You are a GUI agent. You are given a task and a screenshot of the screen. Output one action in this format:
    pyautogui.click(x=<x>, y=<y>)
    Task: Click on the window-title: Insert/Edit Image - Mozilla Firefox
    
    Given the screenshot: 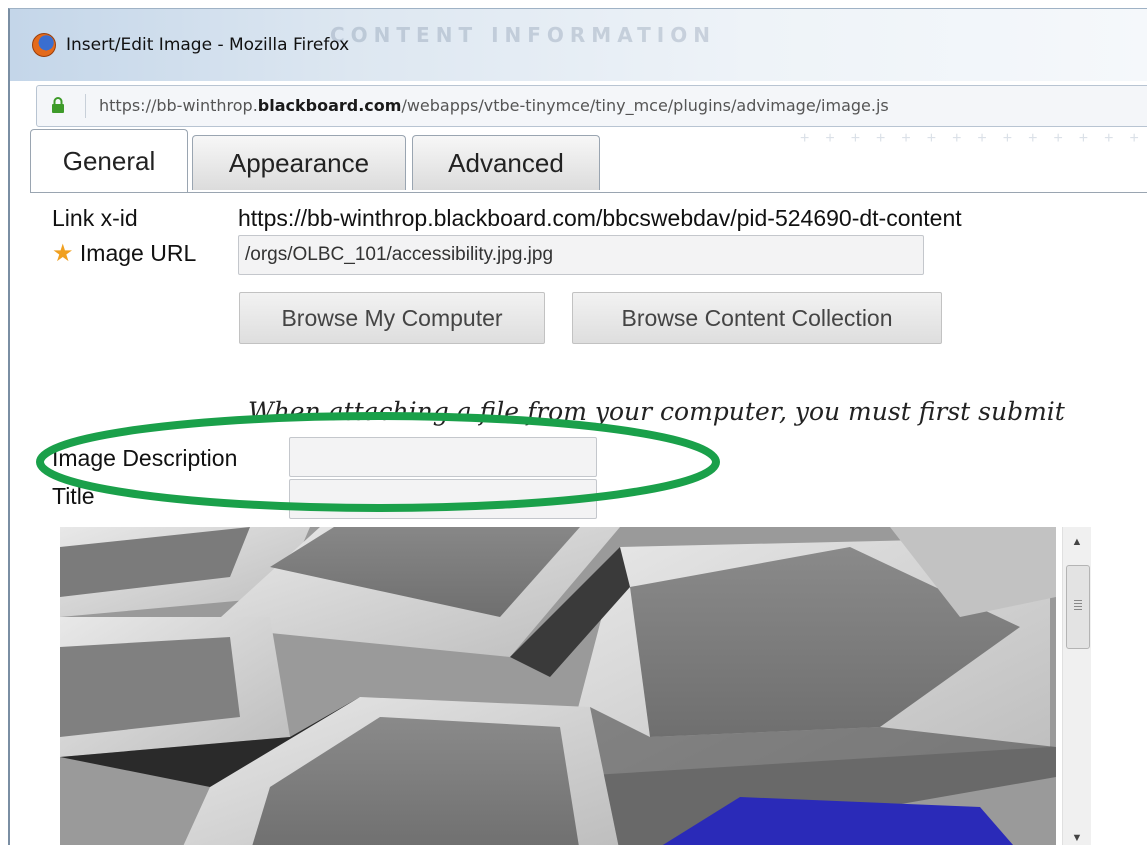 What is the action you would take?
    pyautogui.click(x=208, y=45)
    